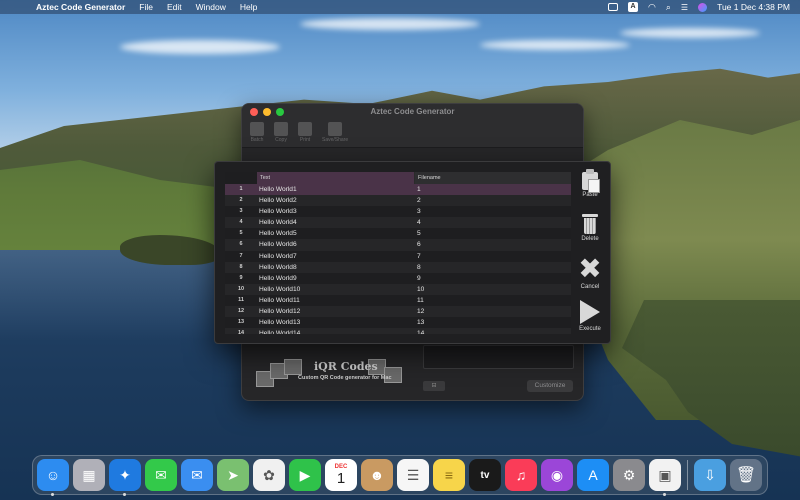 The width and height of the screenshot is (800, 500). I want to click on menu-file: File, so click(146, 7).